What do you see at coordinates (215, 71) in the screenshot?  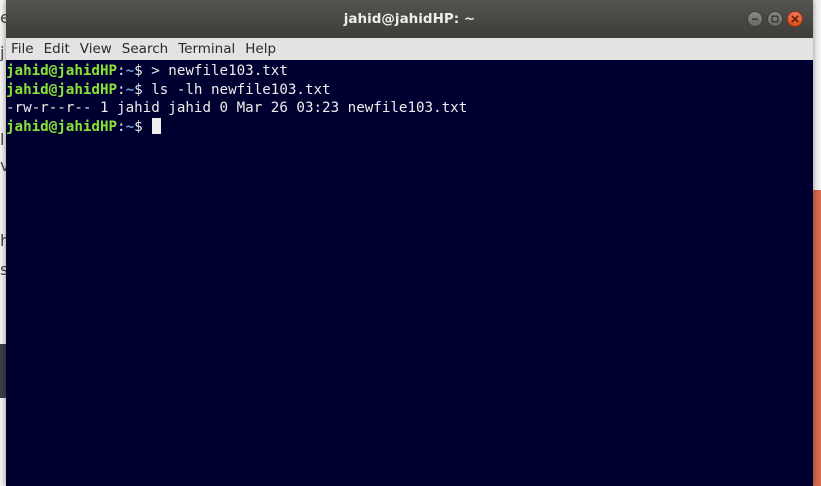 I see `command-text: > newfile103.txt` at bounding box center [215, 71].